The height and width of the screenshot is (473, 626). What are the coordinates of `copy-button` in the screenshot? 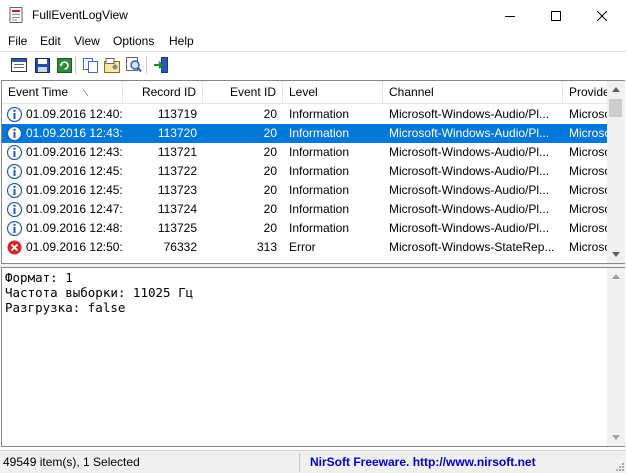 It's located at (90, 65).